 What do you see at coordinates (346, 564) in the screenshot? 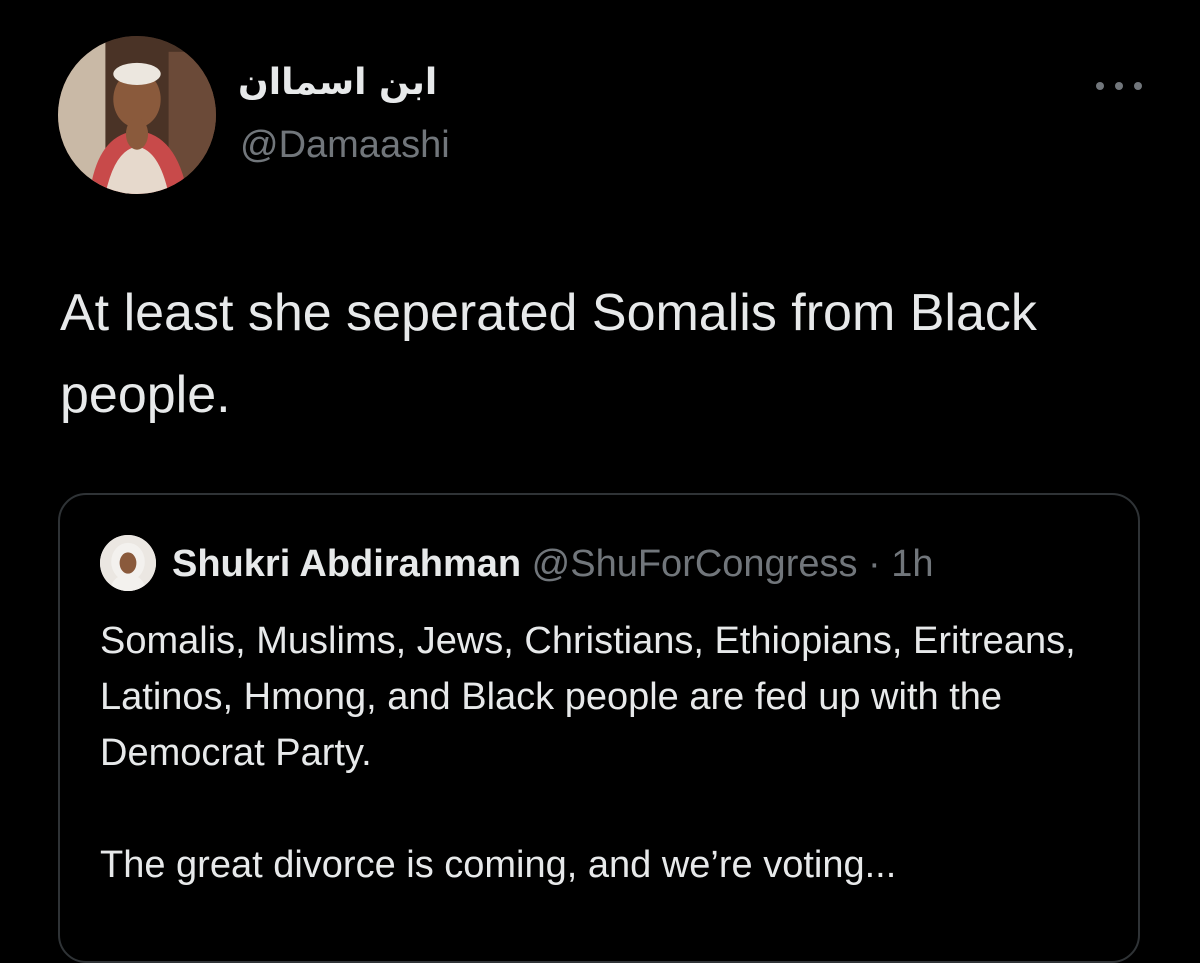
I see `quoted-author-name: Shukri Abdirahman` at bounding box center [346, 564].